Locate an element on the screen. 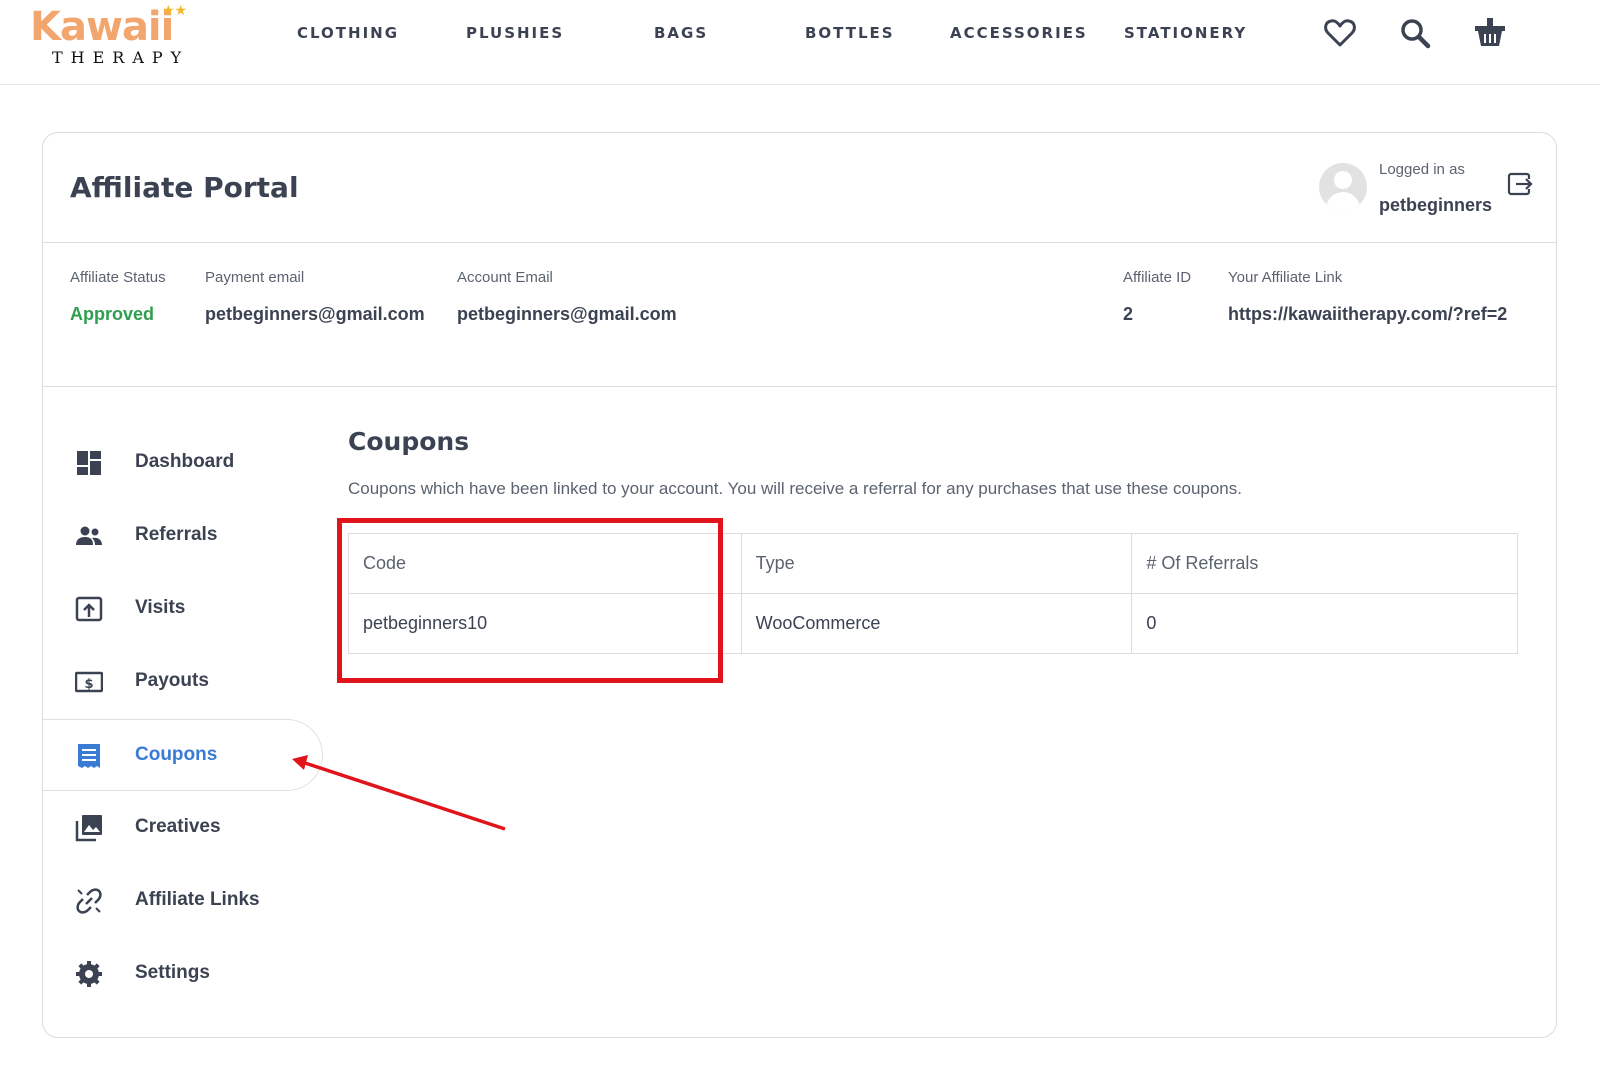 This screenshot has height=1080, width=1600. sidebar-item-affiliate-links: Affiliate Links is located at coordinates (183, 901).